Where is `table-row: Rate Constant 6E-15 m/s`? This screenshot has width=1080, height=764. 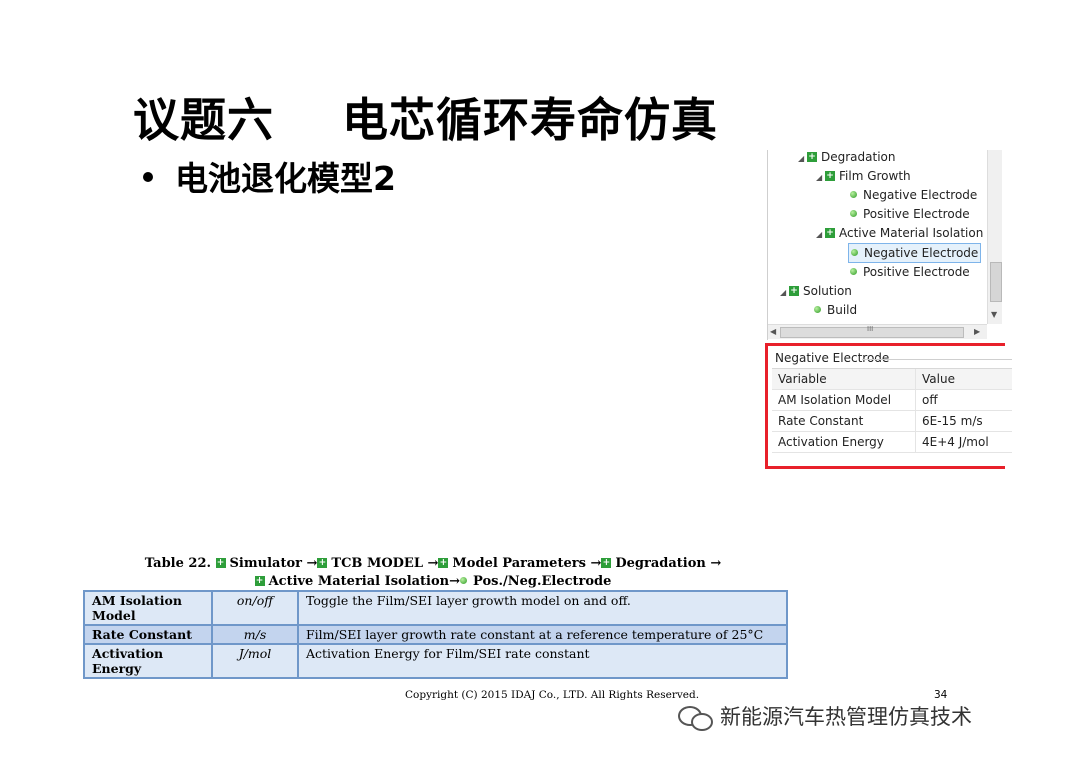 table-row: Rate Constant 6E-15 m/s is located at coordinates (892, 421).